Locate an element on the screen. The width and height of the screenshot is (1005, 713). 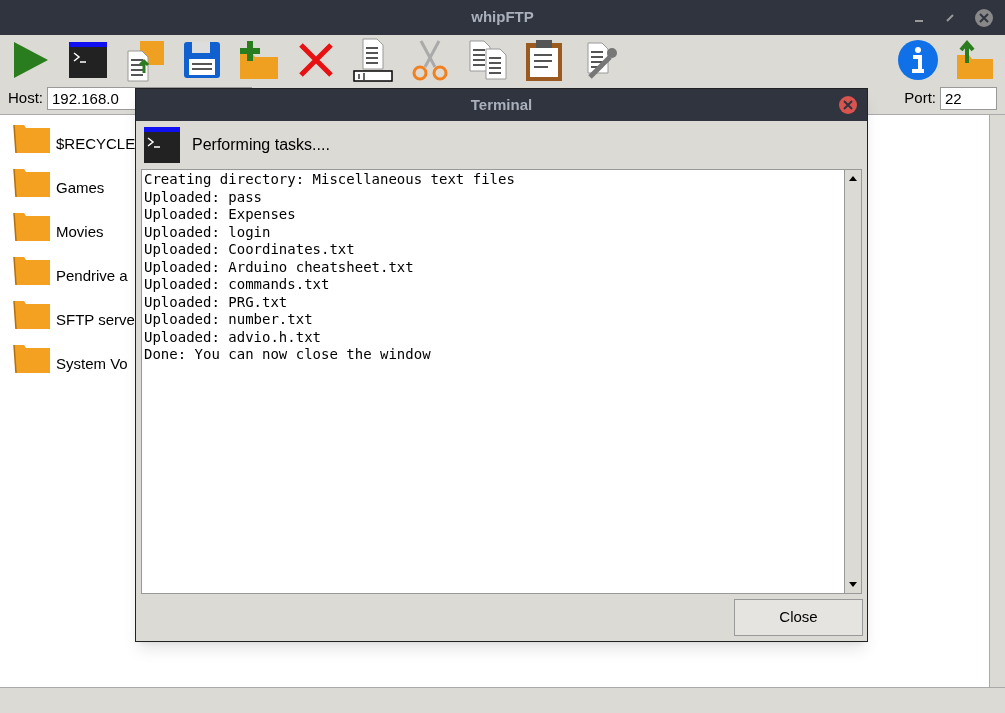
folder-name: System Vo is located at coordinates (92, 364).